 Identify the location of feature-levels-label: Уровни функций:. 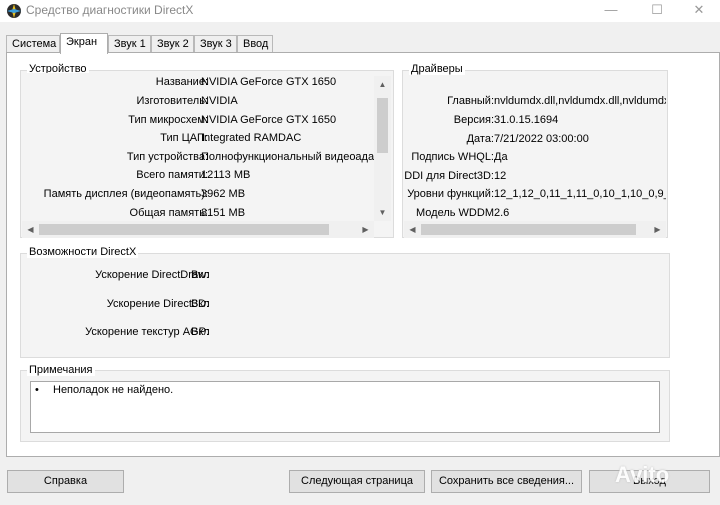
(450, 194).